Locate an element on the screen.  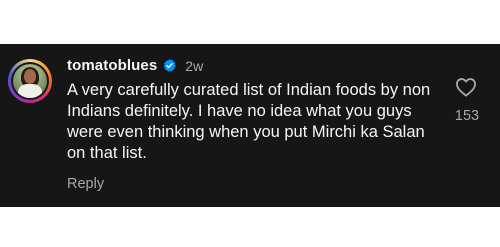
avatar-photo is located at coordinates (30, 81).